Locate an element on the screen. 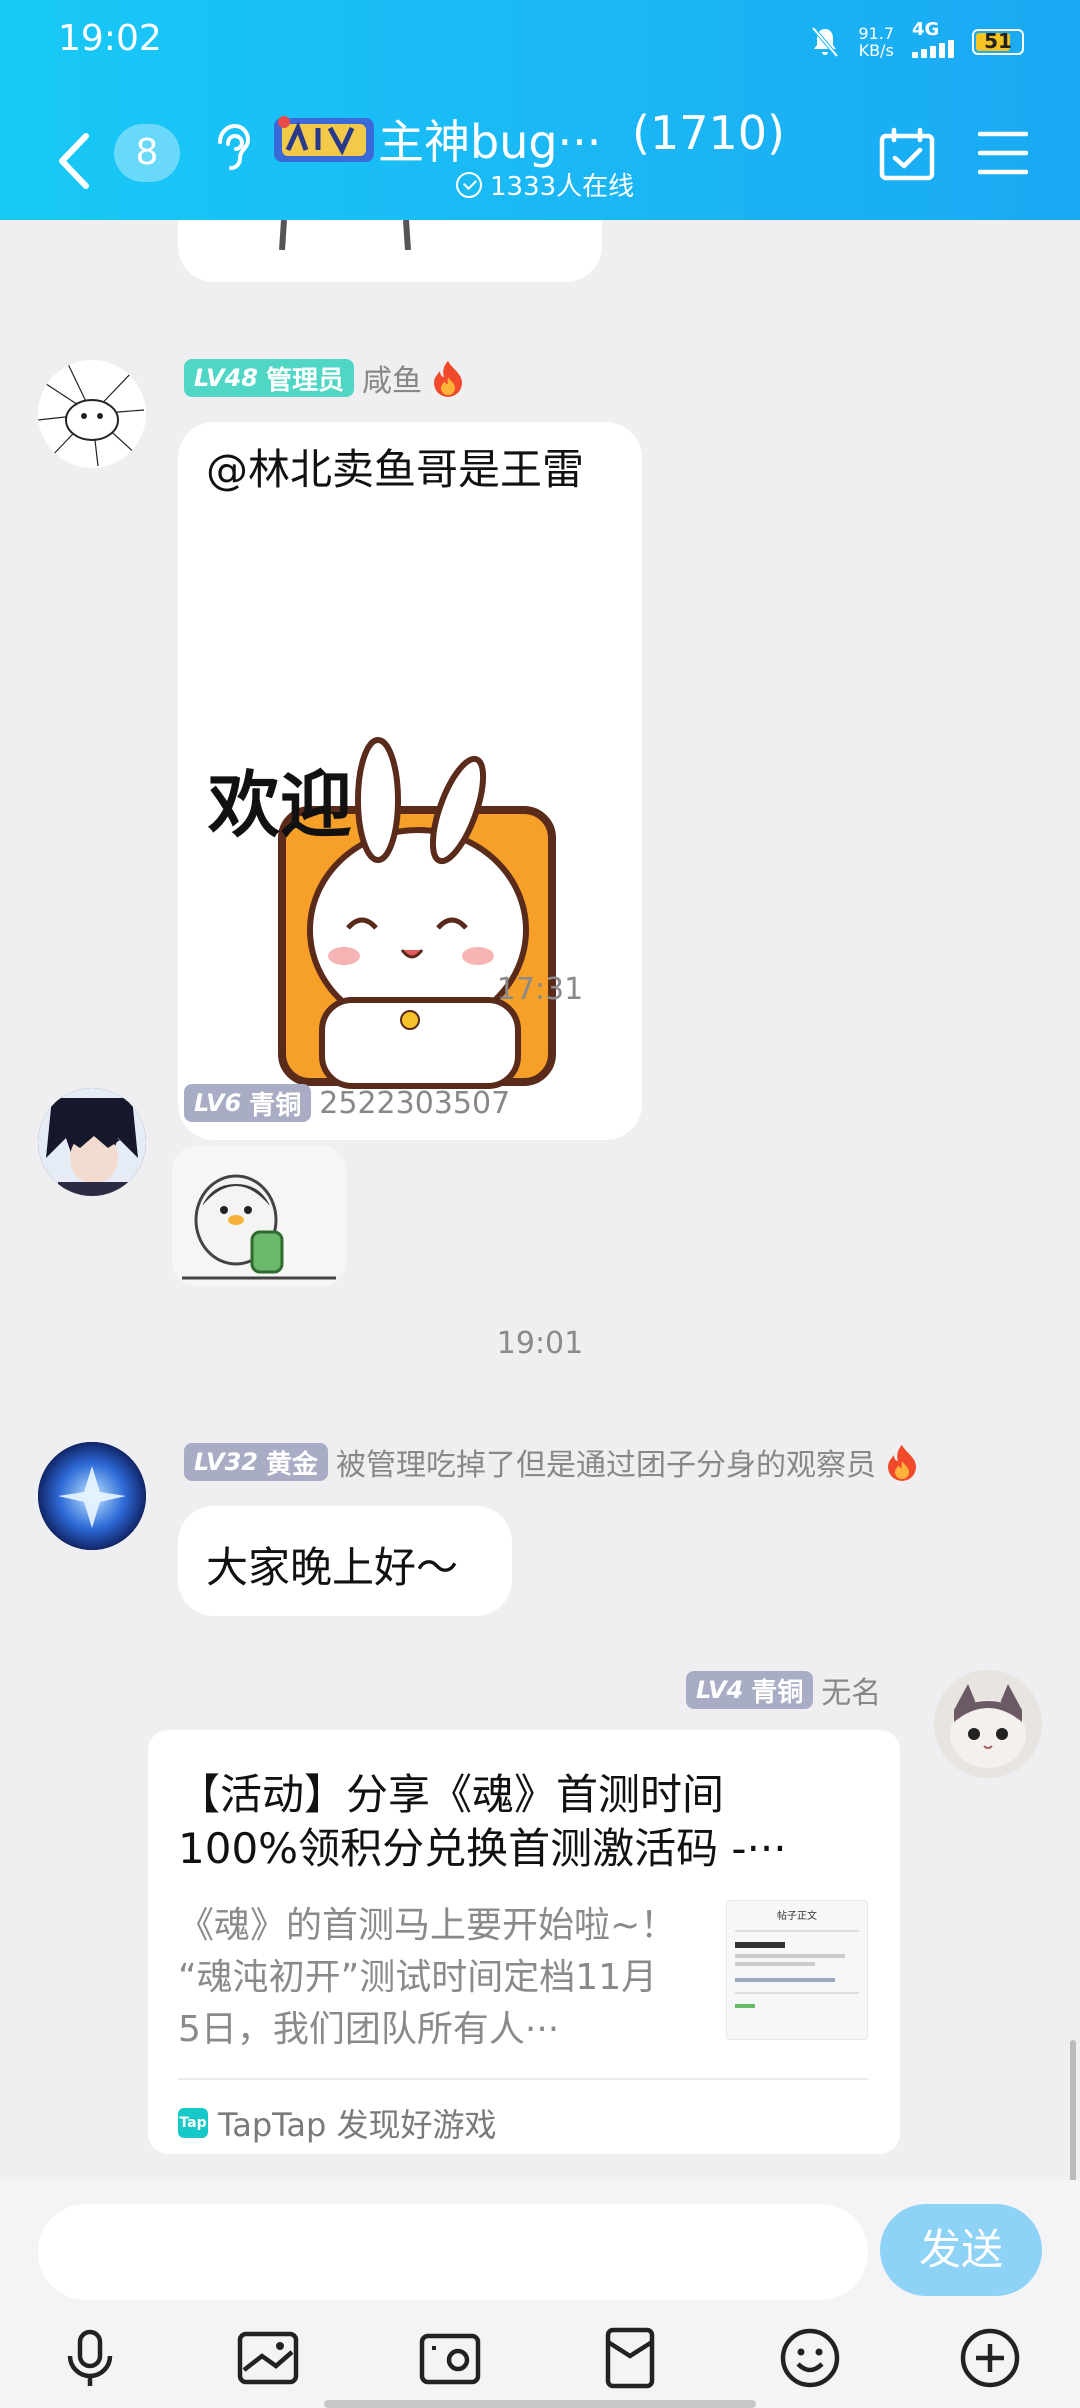  message-text: @林北卖鱼哥是王雷 is located at coordinates (395, 469).